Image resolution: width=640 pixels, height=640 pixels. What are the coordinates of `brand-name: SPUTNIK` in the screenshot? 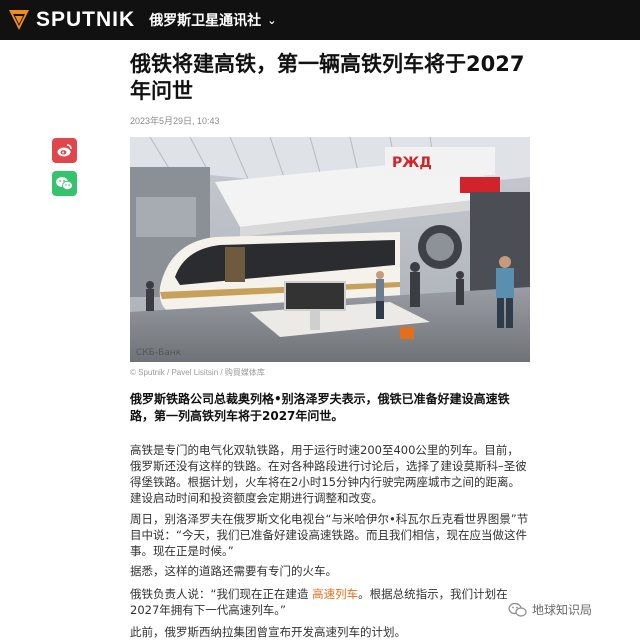 It's located at (86, 19).